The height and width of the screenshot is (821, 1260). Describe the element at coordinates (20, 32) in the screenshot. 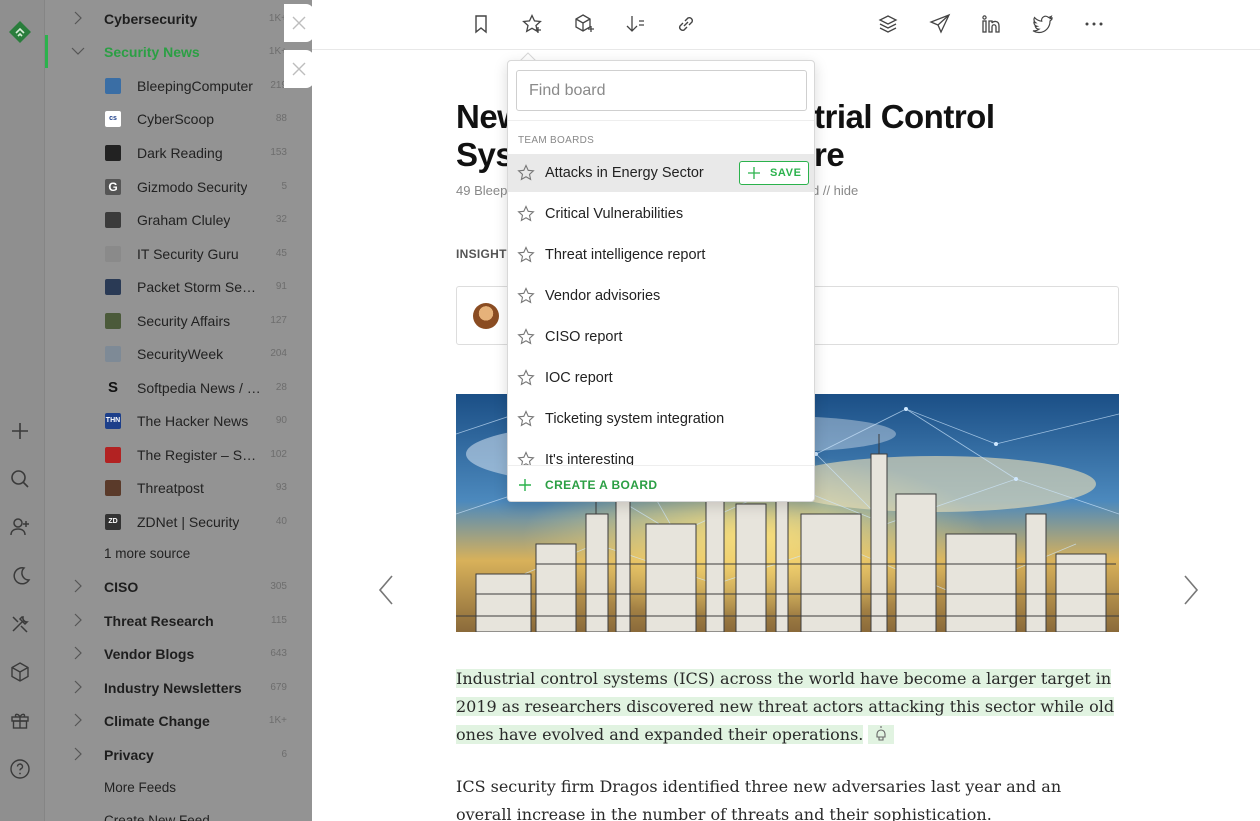

I see `feedly-logo-icon` at that location.